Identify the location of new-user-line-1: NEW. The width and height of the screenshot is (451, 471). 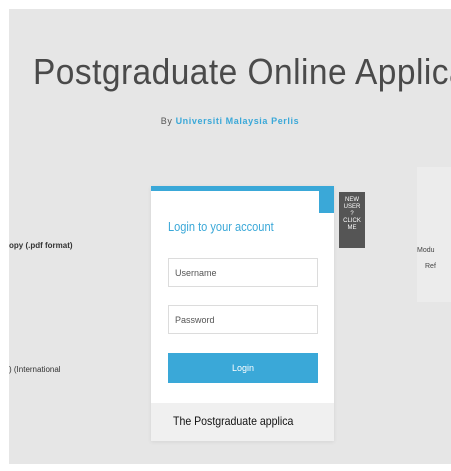
(352, 200).